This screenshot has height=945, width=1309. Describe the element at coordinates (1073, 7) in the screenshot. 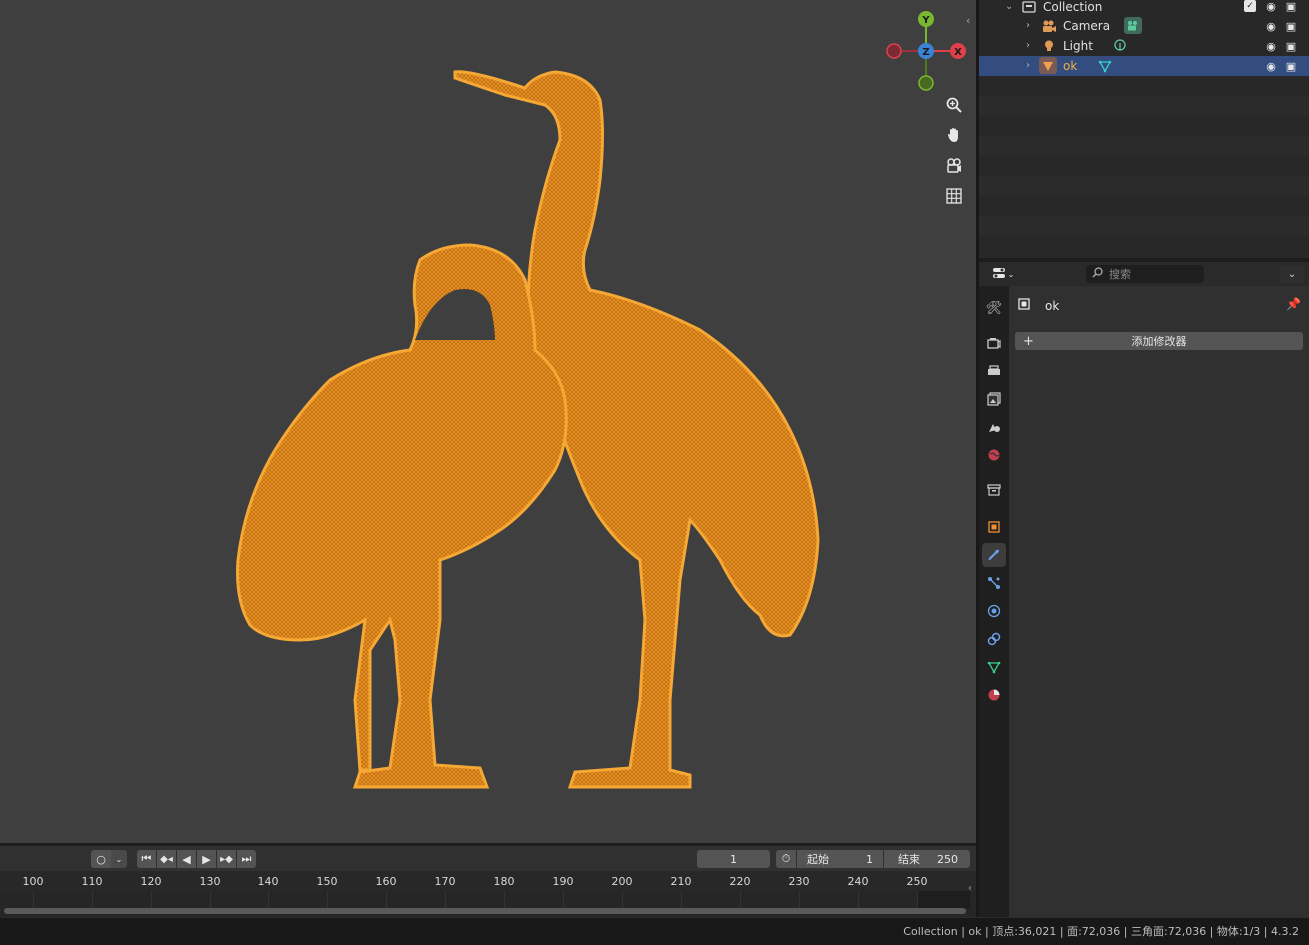

I see `outliner-label: Collection` at that location.